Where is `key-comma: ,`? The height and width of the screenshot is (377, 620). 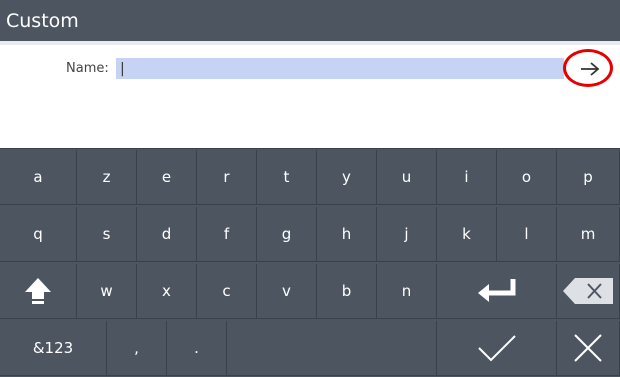
key-comma: , is located at coordinates (137, 348).